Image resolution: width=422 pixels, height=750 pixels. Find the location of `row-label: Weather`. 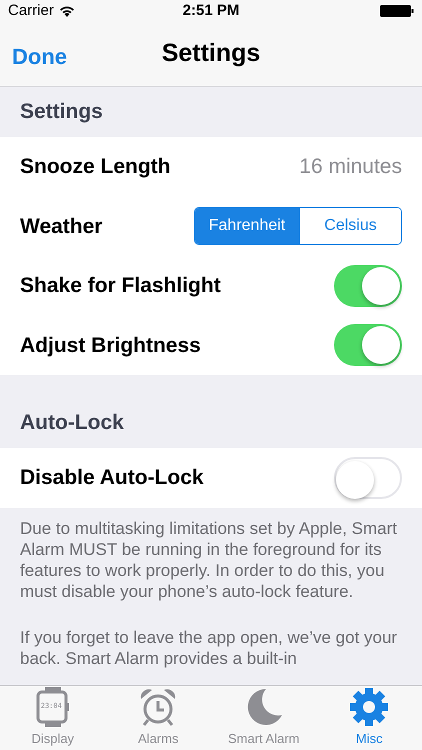

row-label: Weather is located at coordinates (61, 227).